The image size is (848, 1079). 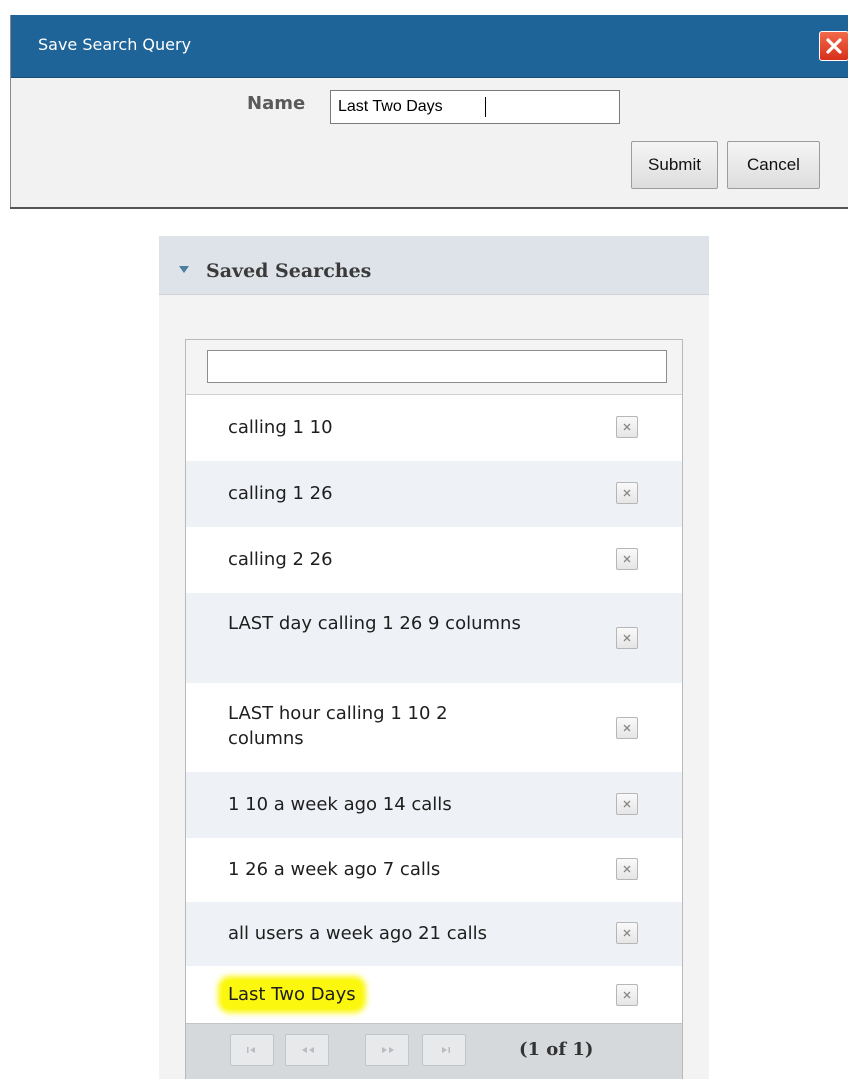 I want to click on list-item-label: LAST hour calling 1 10 2 columns, so click(x=338, y=726).